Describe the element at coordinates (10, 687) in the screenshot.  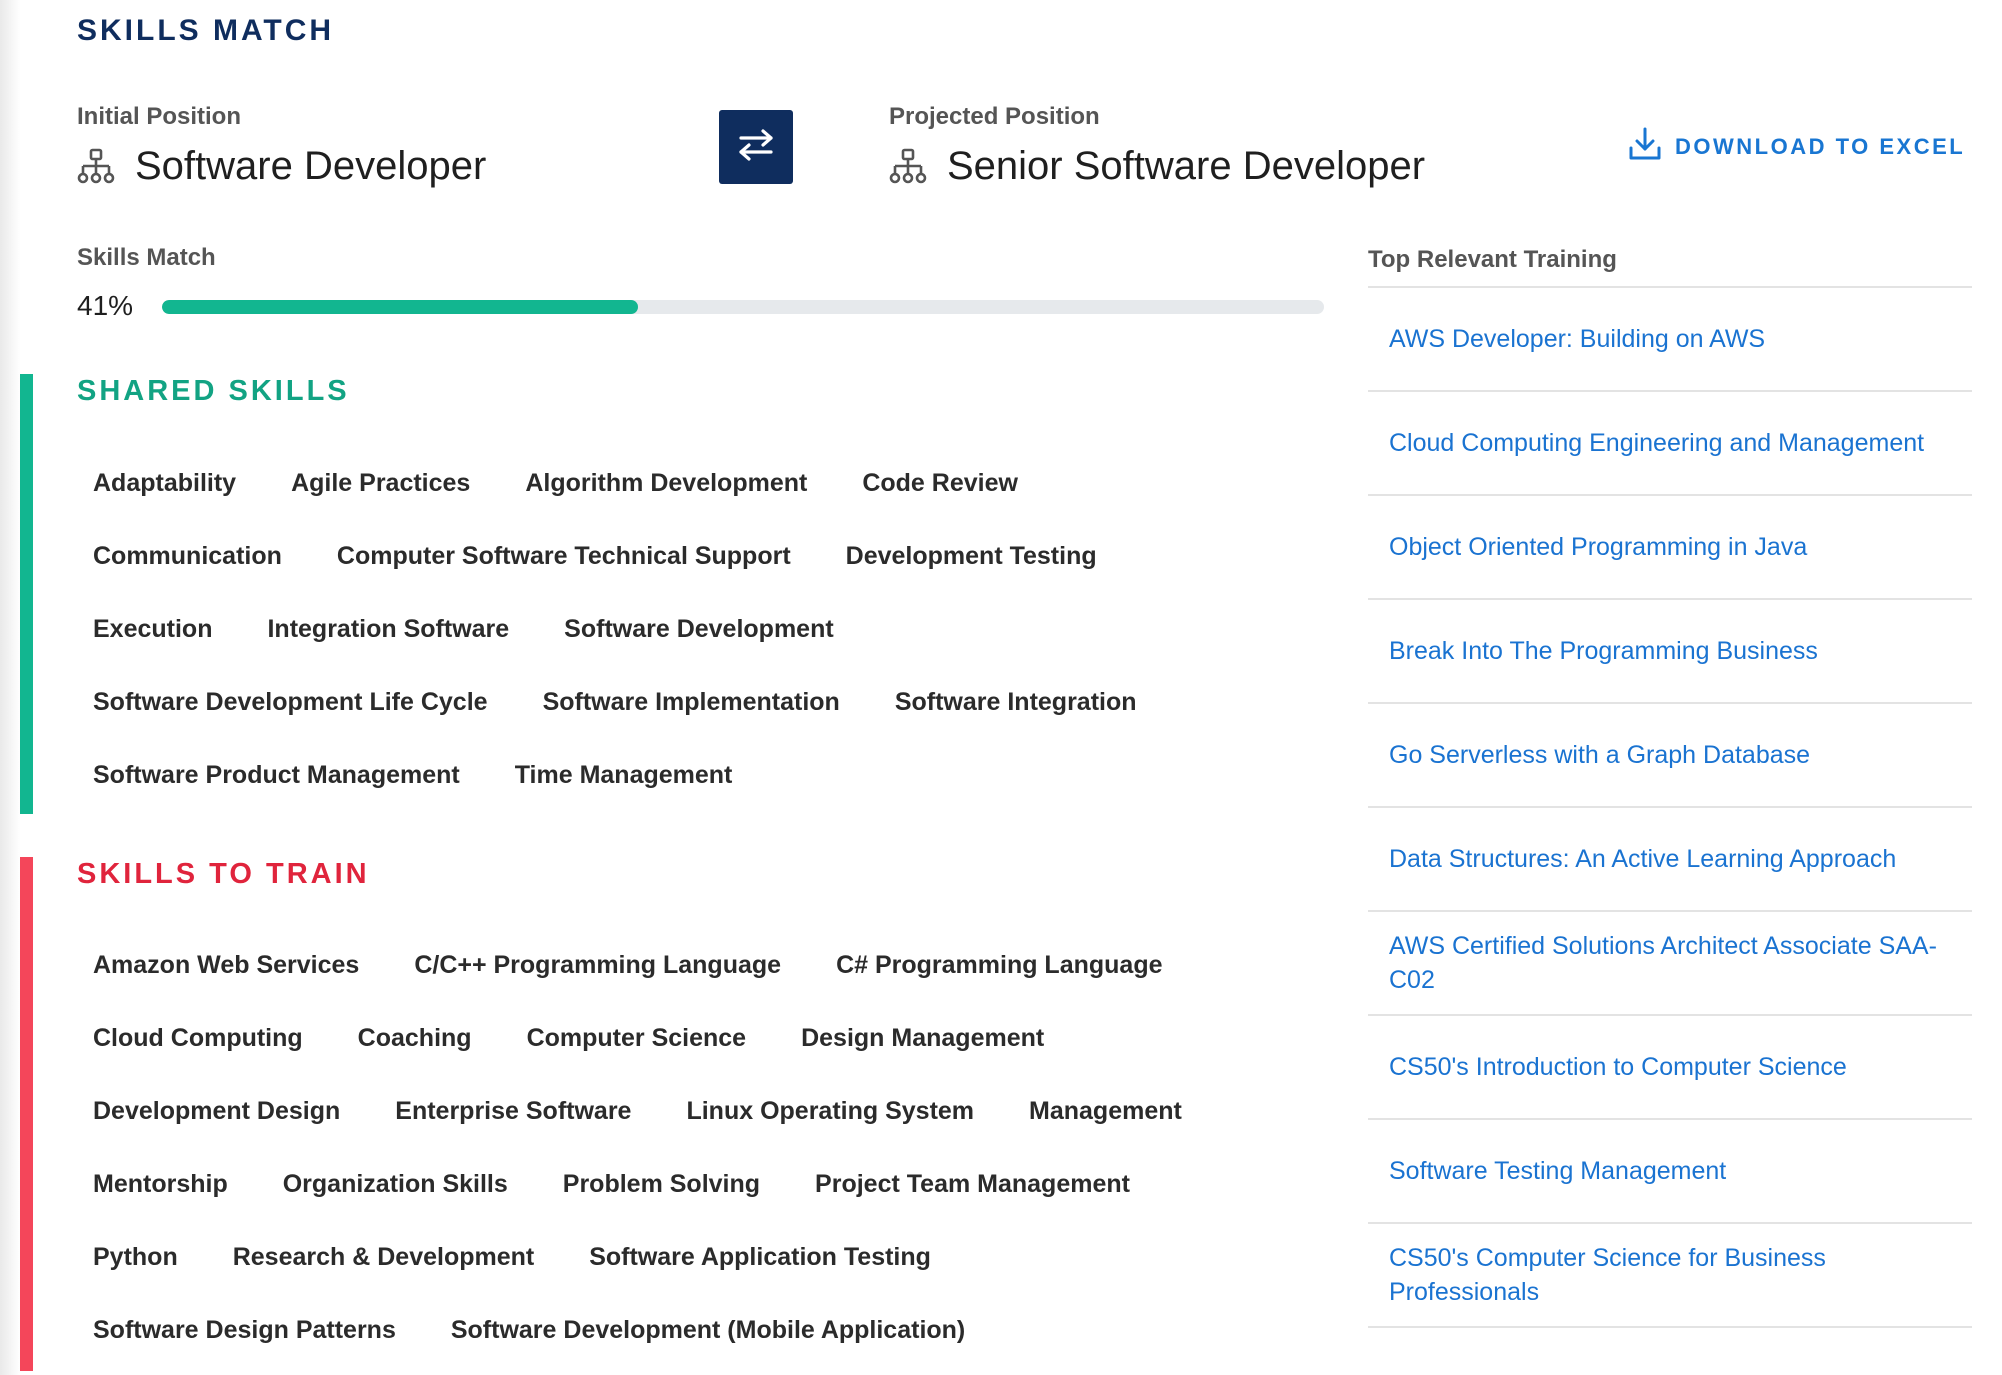
I see `left-edge-shadow` at that location.